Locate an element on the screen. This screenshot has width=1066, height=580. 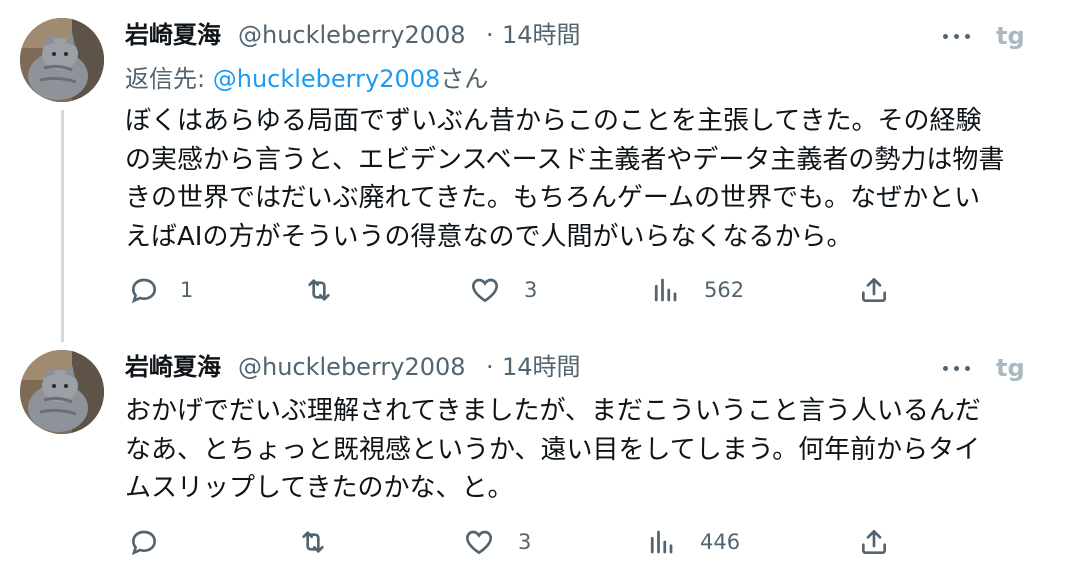
reply-count: 1 is located at coordinates (187, 290).